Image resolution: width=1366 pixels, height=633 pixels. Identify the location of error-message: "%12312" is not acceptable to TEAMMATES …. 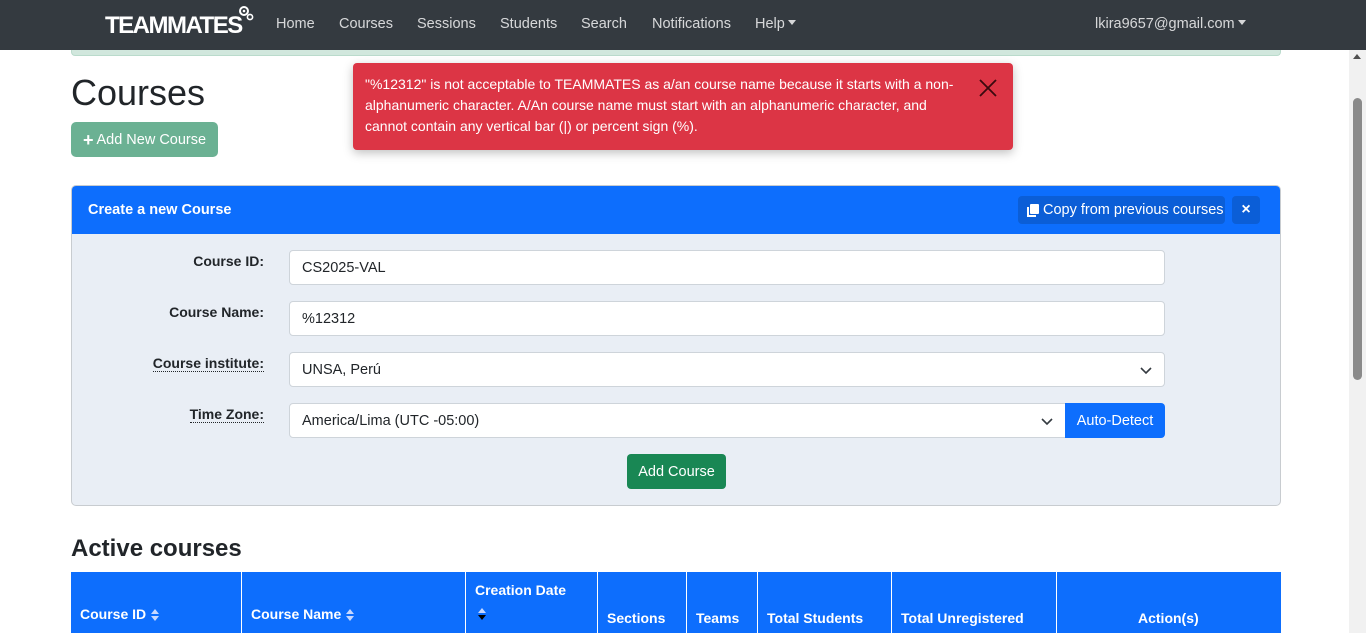
(659, 105).